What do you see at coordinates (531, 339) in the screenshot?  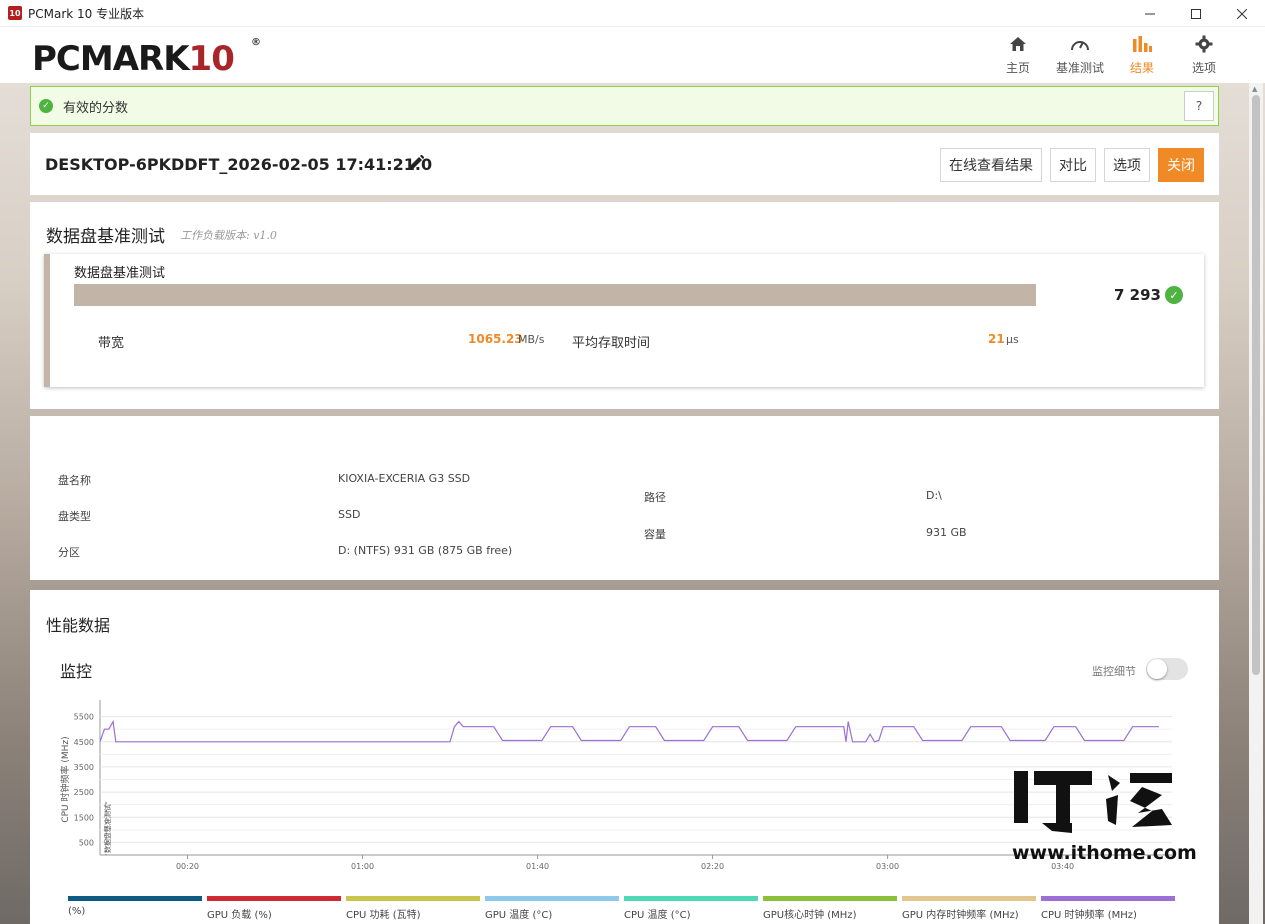 I see `bandwidth-unit: MB/s` at bounding box center [531, 339].